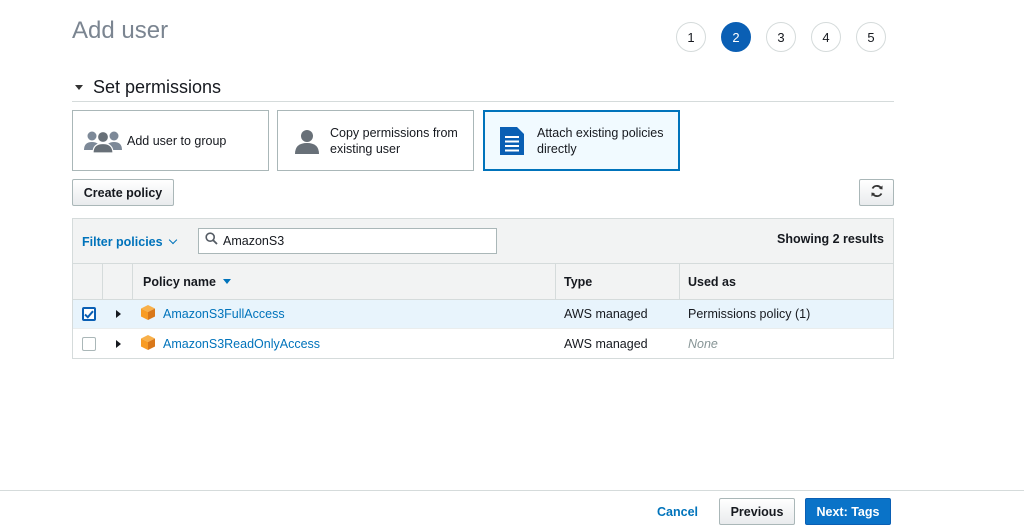 This screenshot has width=1024, height=532. Describe the element at coordinates (177, 140) in the screenshot. I see `option-label: Add user to group` at that location.